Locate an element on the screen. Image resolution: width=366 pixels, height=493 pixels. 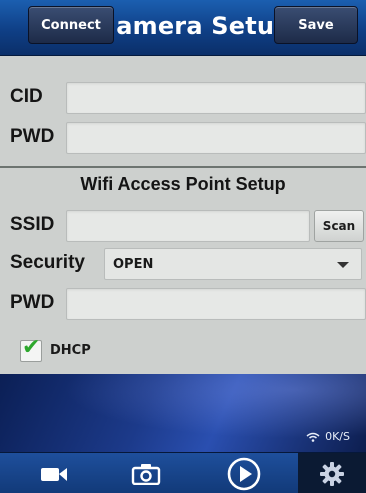
cid-input is located at coordinates (216, 98).